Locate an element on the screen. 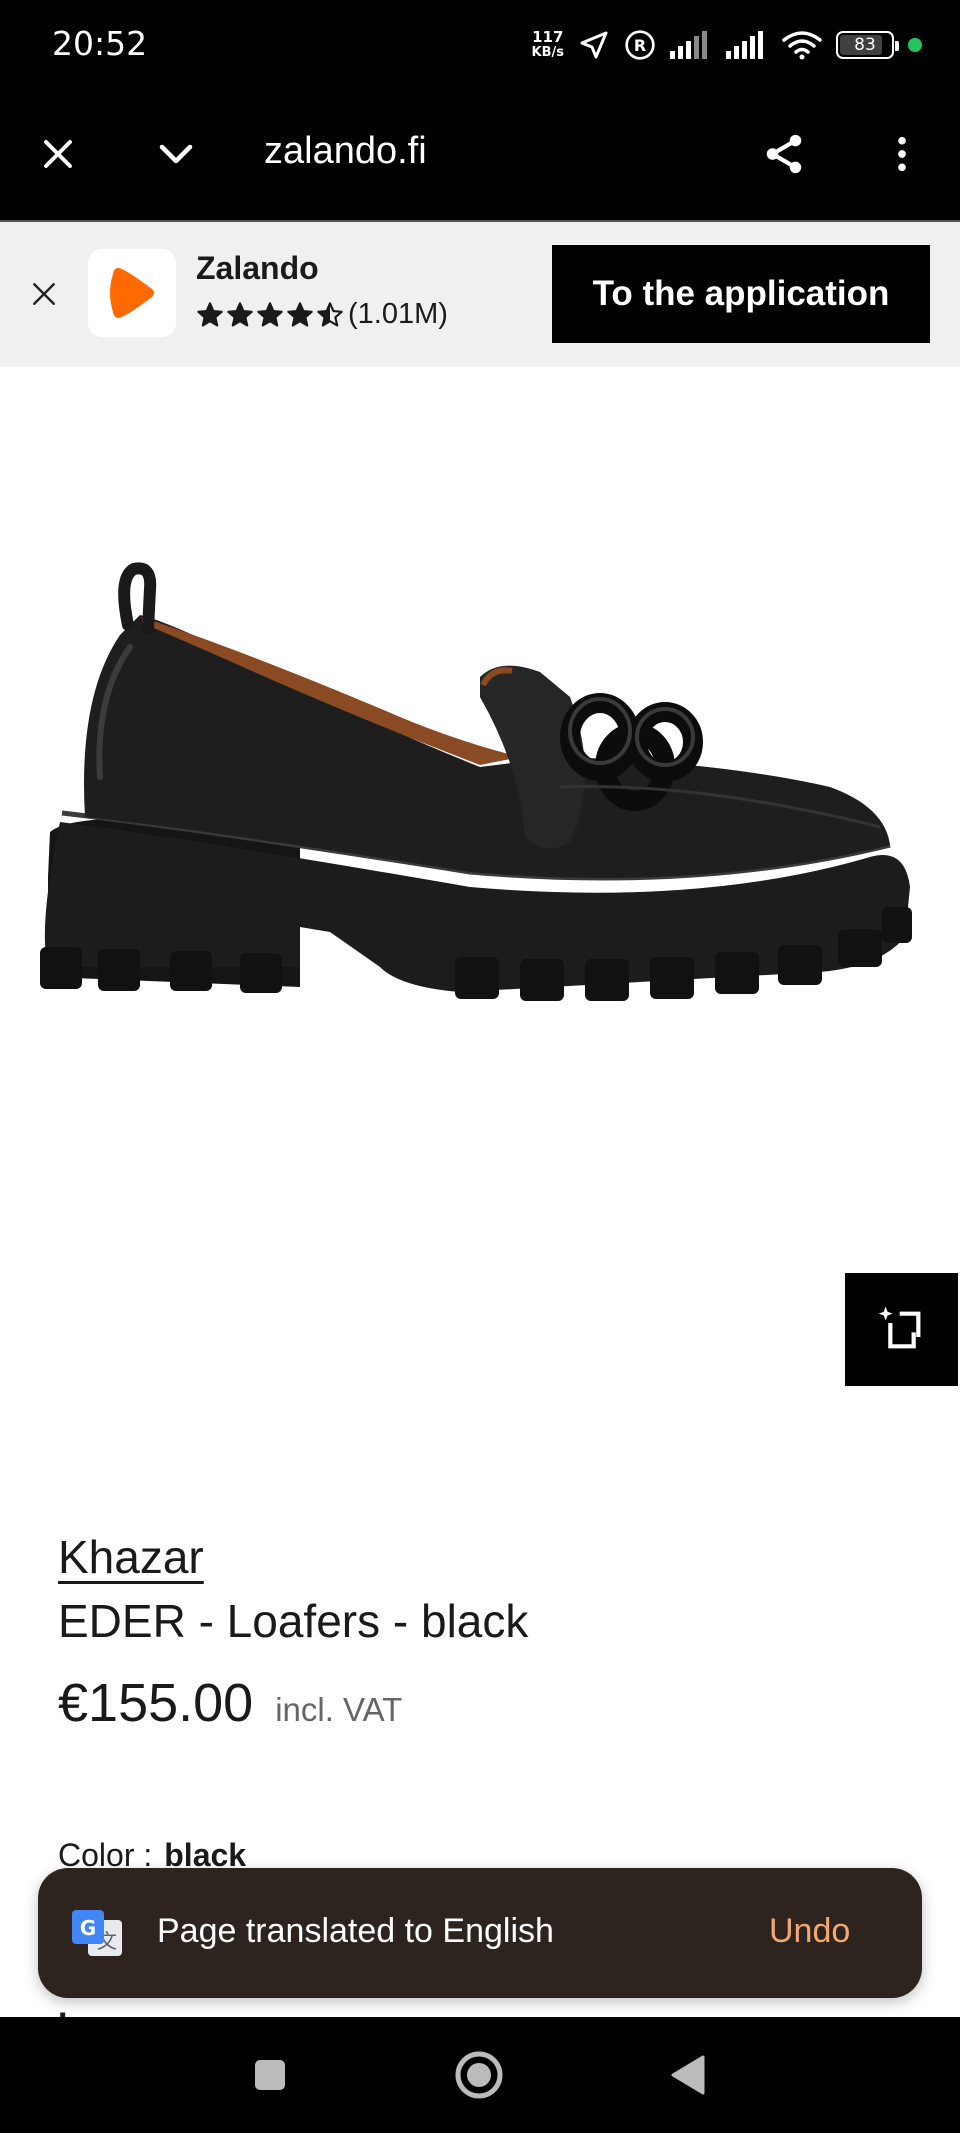  net-speed-unit: KB/s is located at coordinates (547, 52).